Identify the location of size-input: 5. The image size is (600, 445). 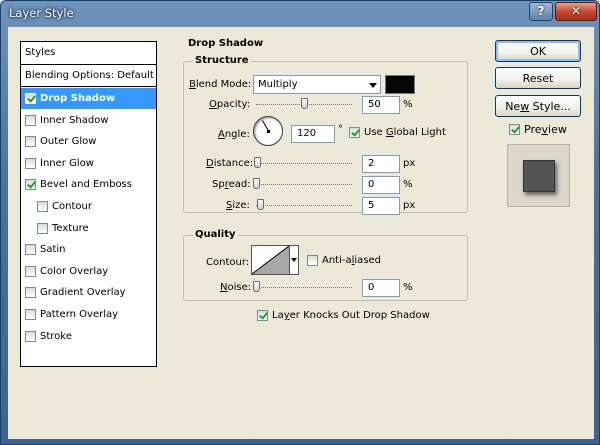
(381, 206).